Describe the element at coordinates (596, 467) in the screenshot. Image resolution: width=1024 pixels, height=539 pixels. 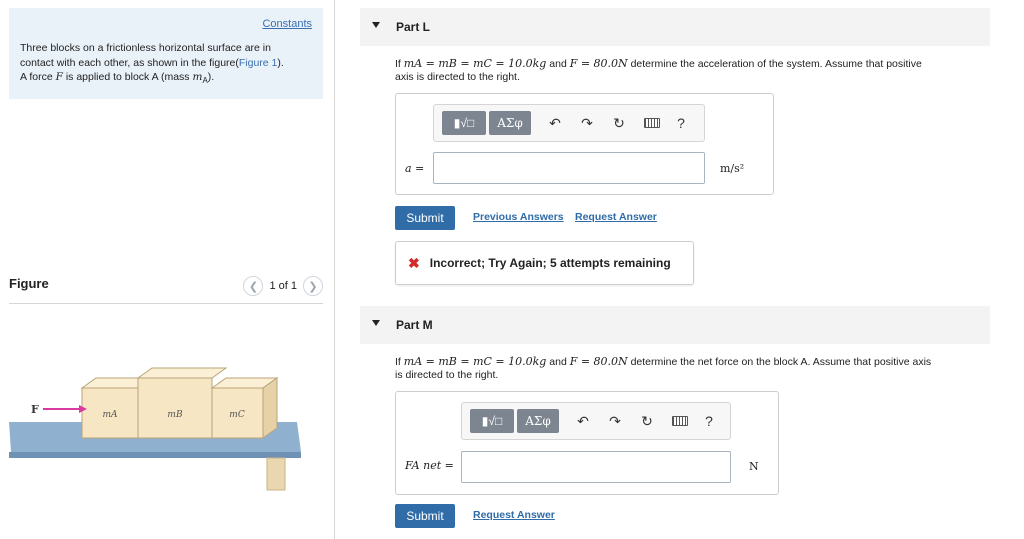
I see `net-force-input` at that location.